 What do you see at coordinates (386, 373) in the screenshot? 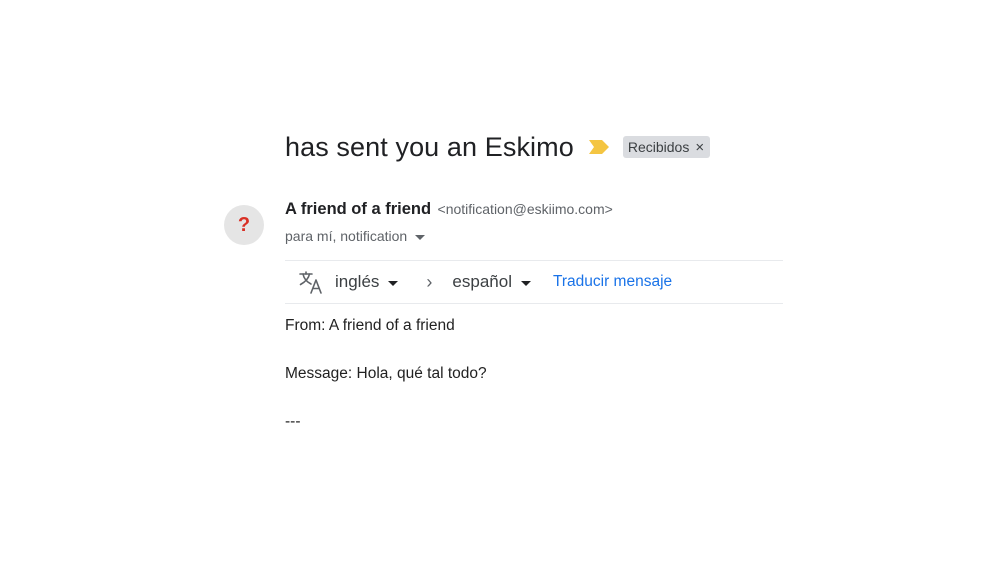
I see `body-message-line: Message: Hola, qué tal todo?` at bounding box center [386, 373].